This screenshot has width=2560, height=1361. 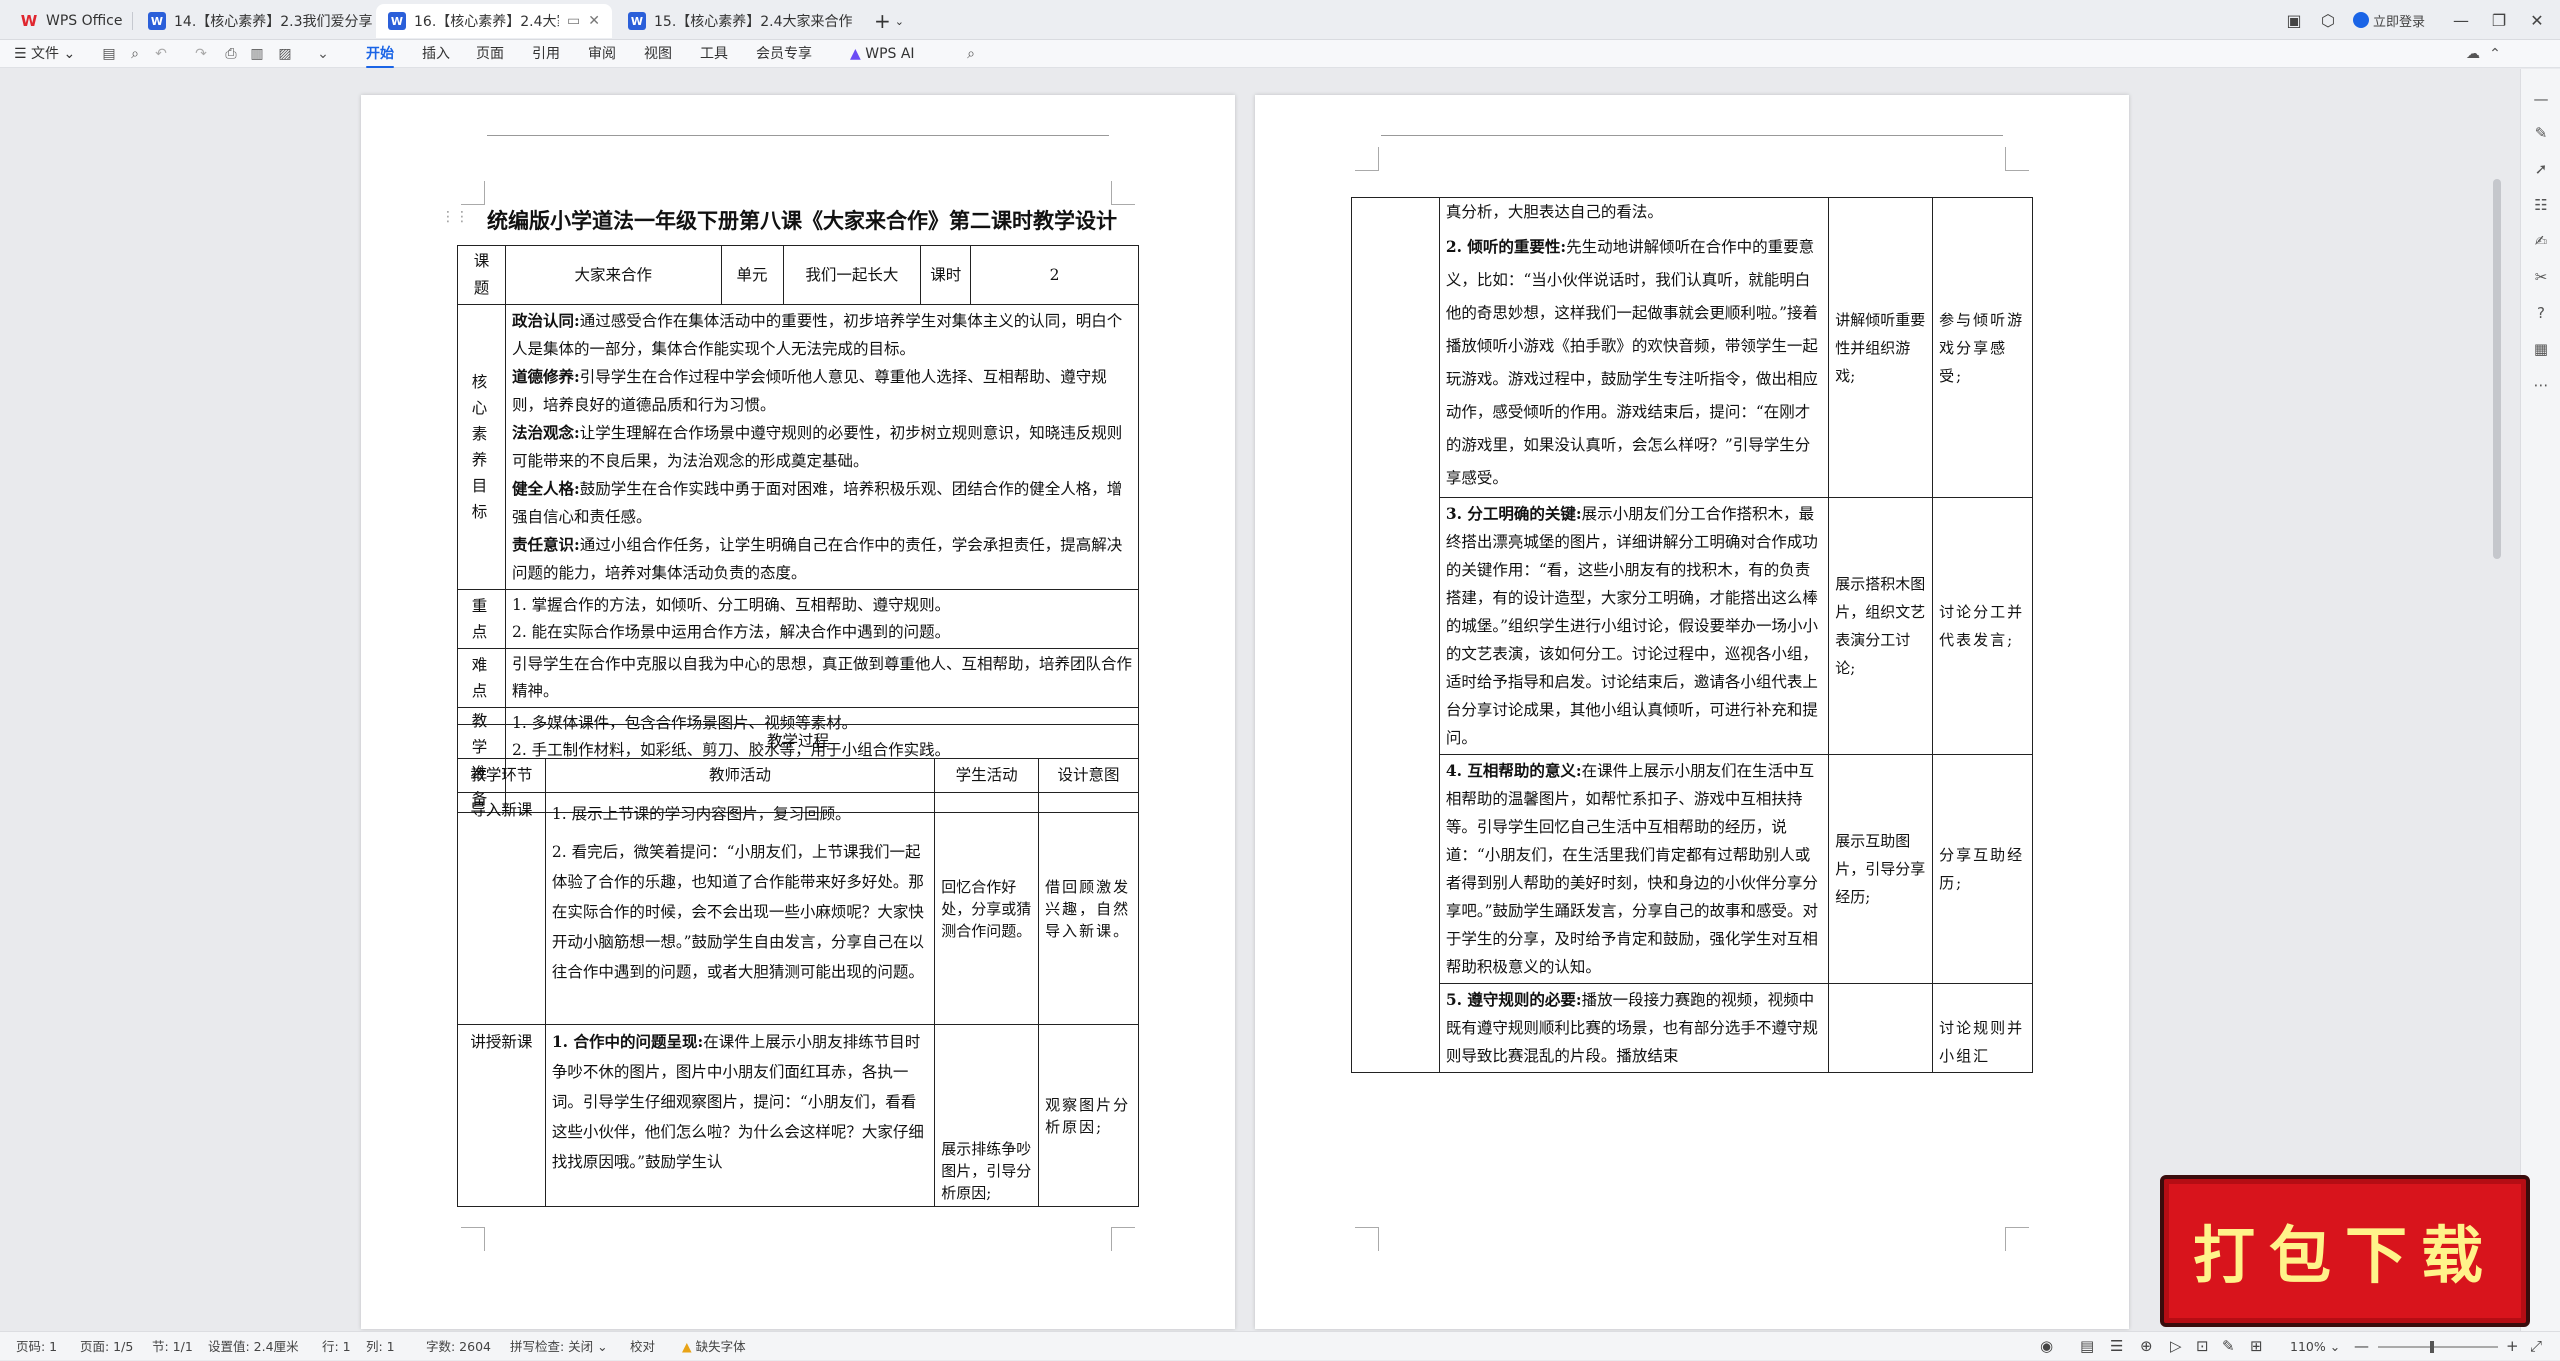 I want to click on more-icon: ⋯, so click(x=2541, y=385).